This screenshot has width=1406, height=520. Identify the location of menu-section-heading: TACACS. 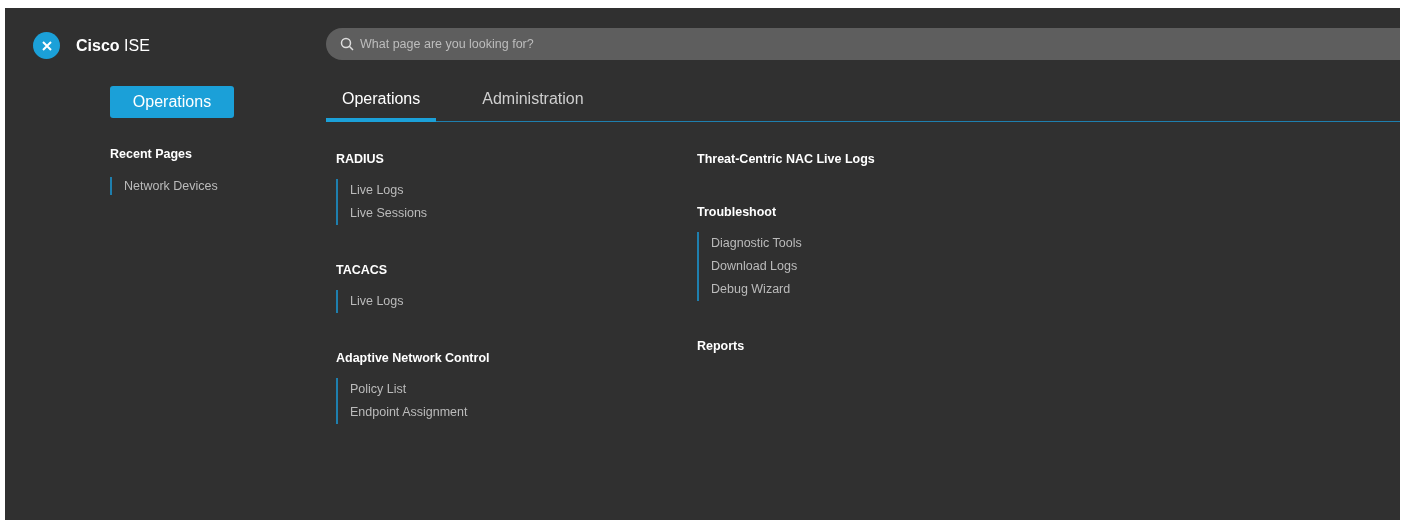
(516, 270).